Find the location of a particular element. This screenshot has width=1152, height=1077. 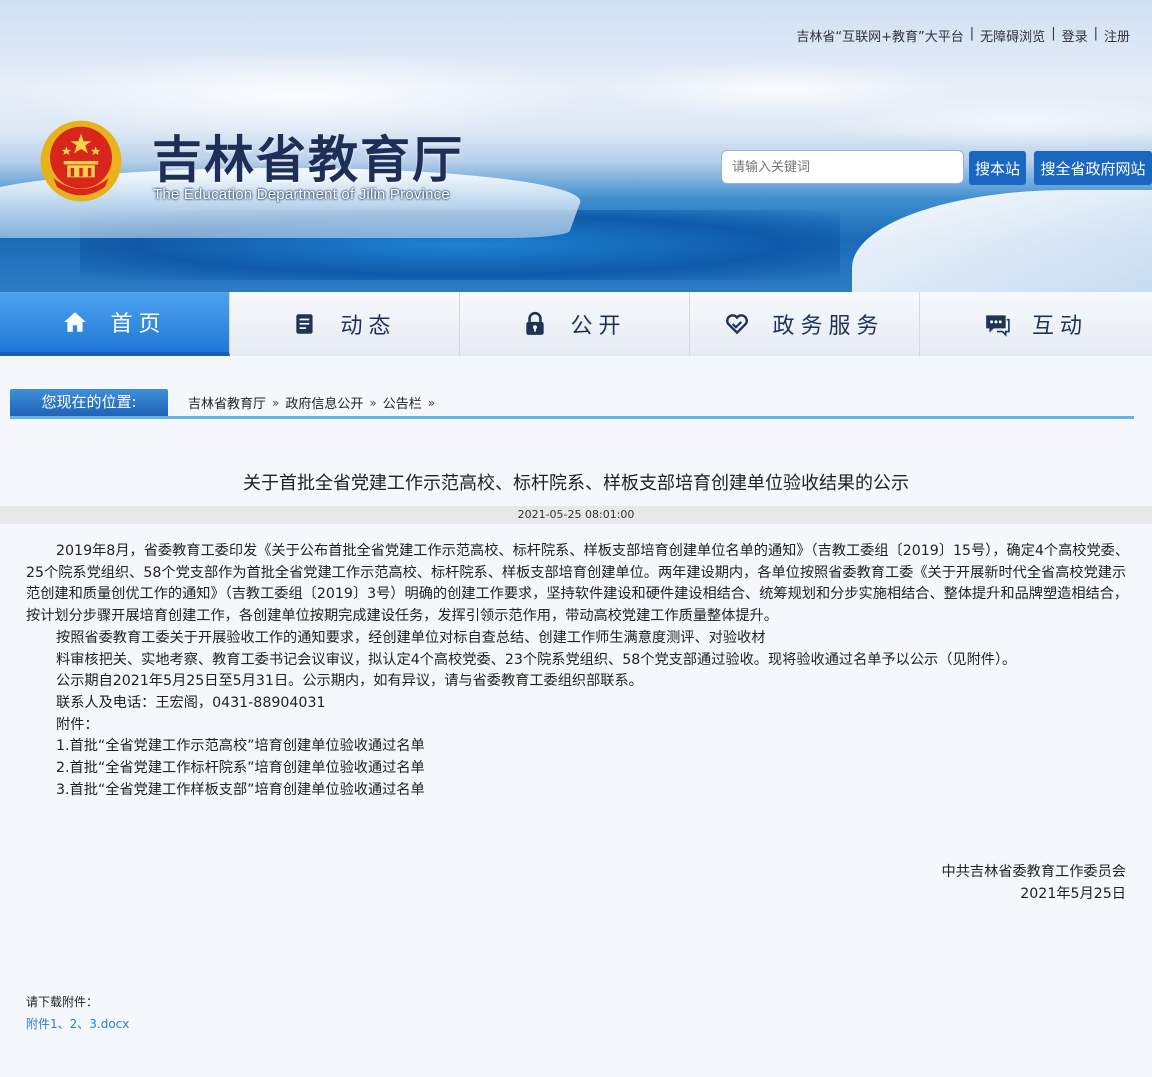

attachment-item: 3.首批“全省党建工作样板支部”培育创建单位验收通过名单 is located at coordinates (240, 789).